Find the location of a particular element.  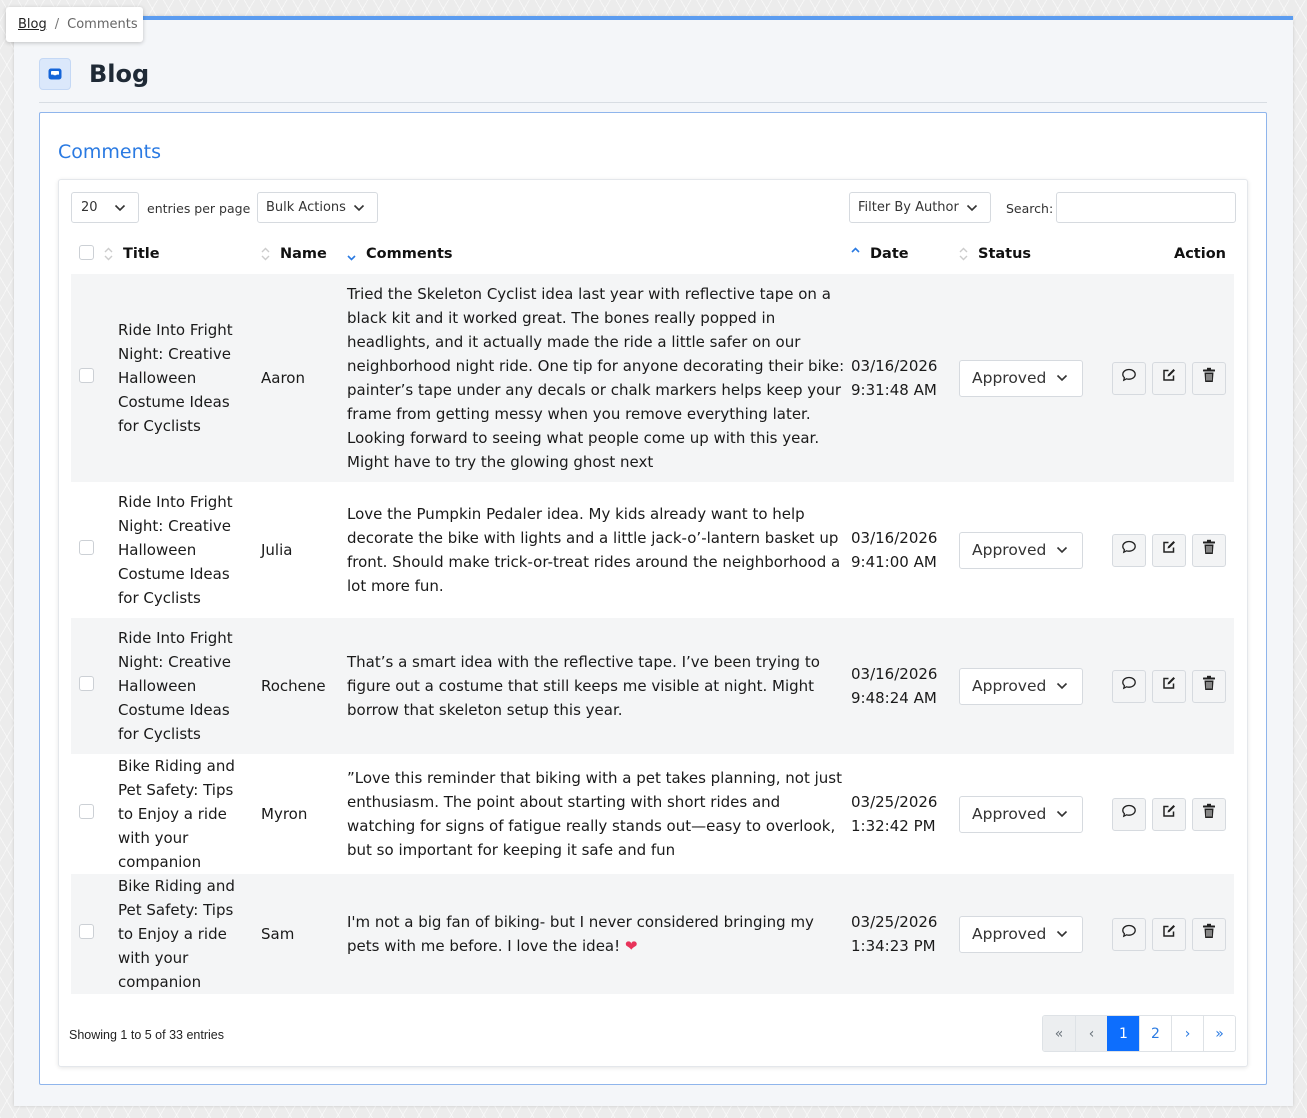

search-label: Search: is located at coordinates (1030, 208).